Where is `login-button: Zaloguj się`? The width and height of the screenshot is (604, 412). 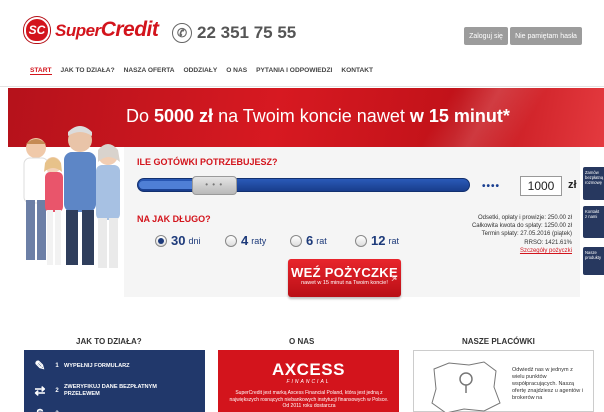 login-button: Zaloguj się is located at coordinates (486, 36).